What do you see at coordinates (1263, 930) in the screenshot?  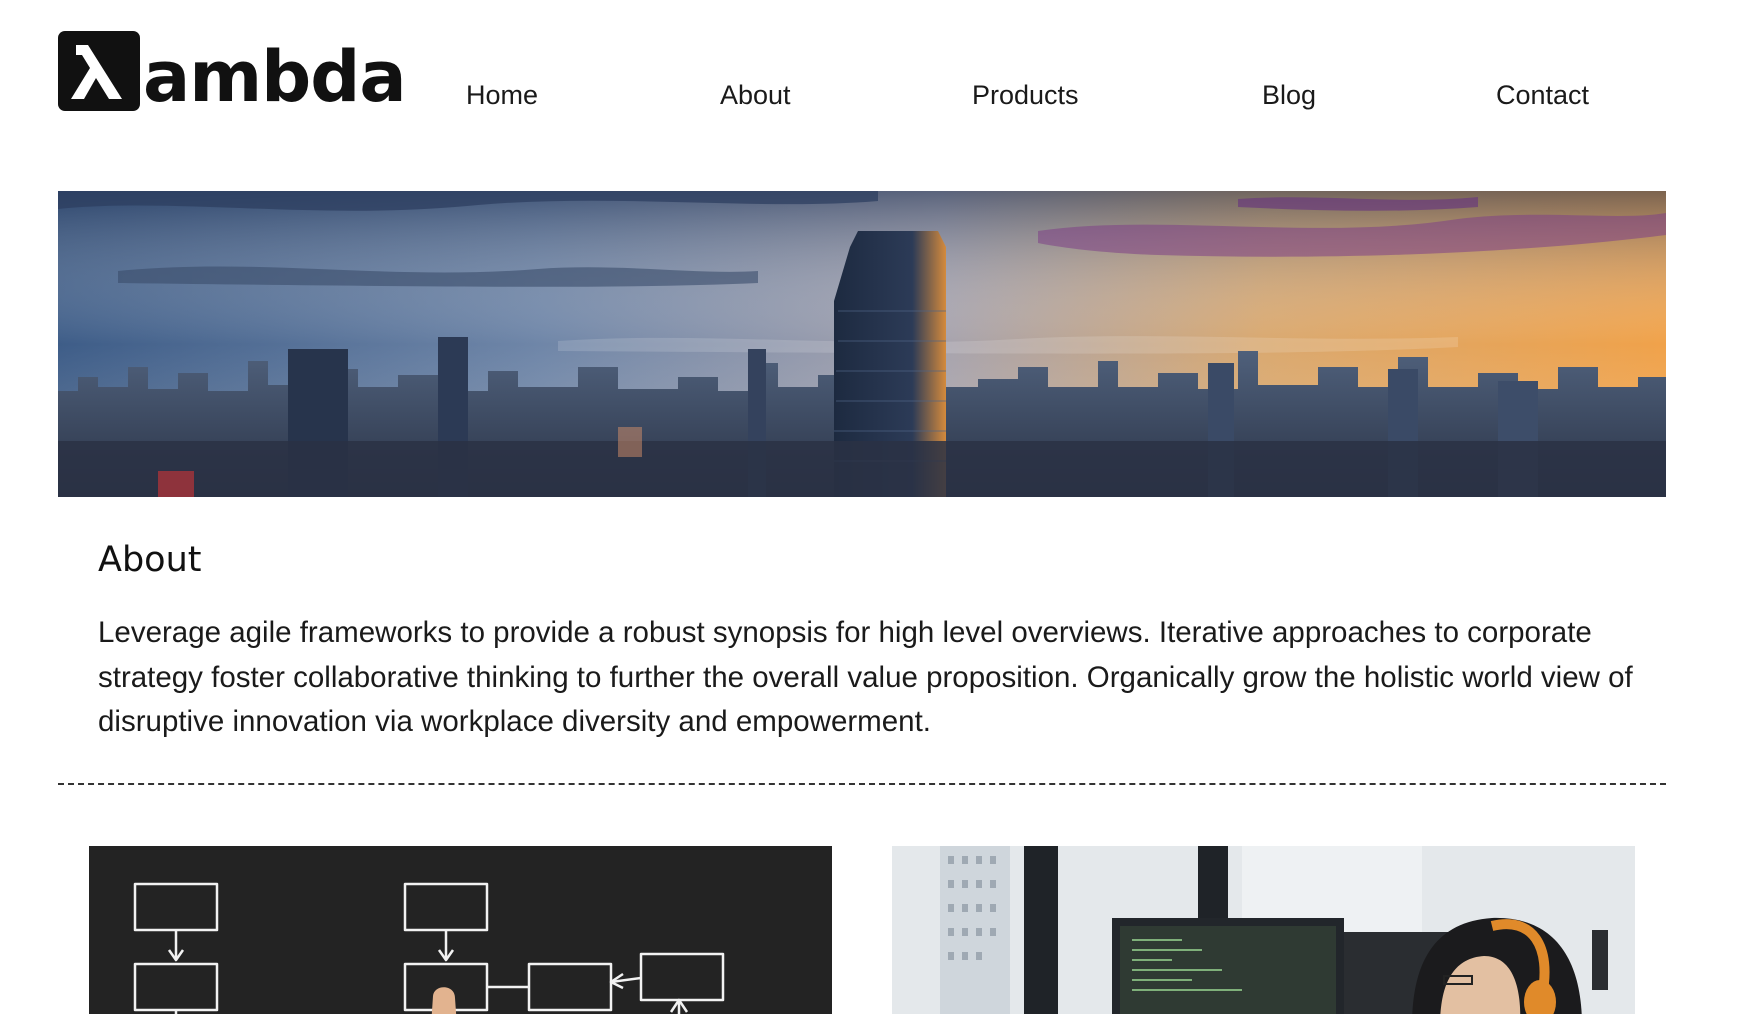 I see `developer-thumbnail-image` at bounding box center [1263, 930].